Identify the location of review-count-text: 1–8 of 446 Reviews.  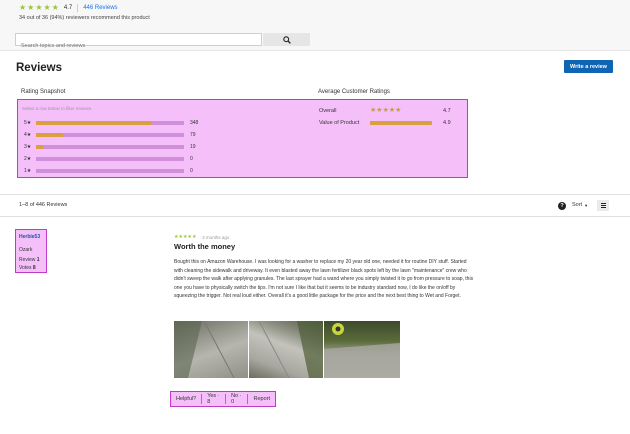
(43, 205).